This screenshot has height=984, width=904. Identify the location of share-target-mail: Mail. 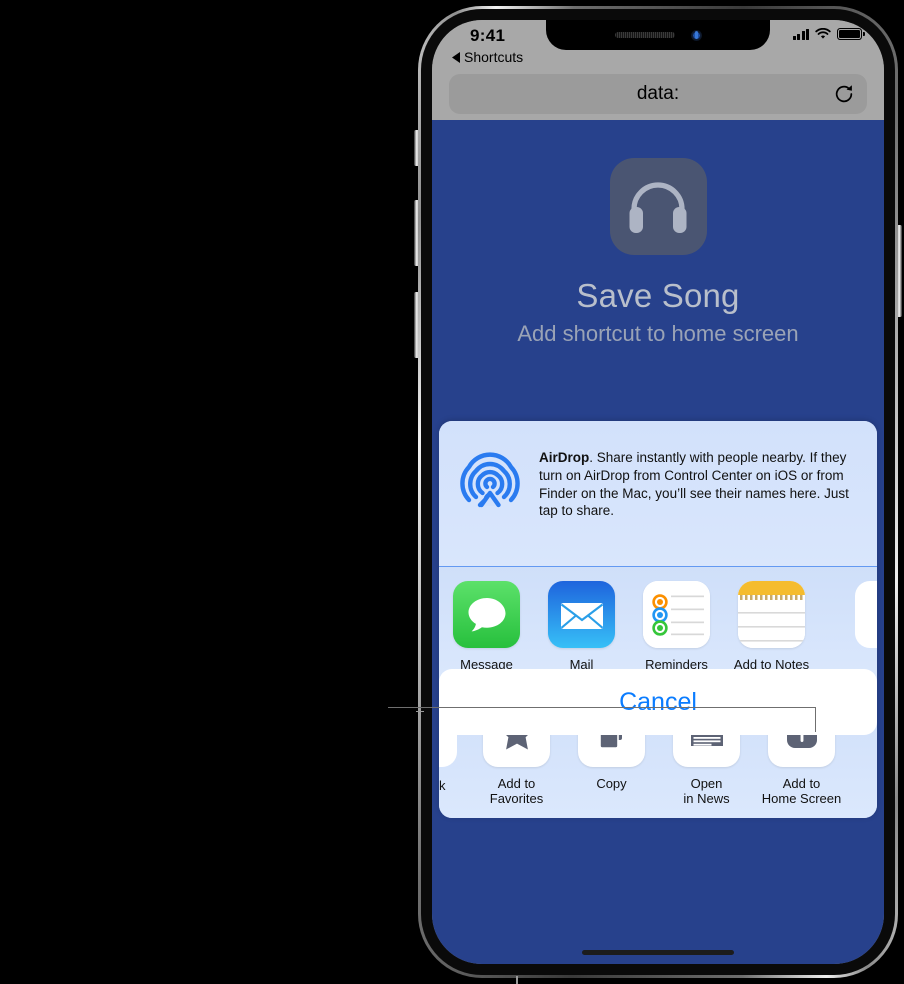
(581, 626).